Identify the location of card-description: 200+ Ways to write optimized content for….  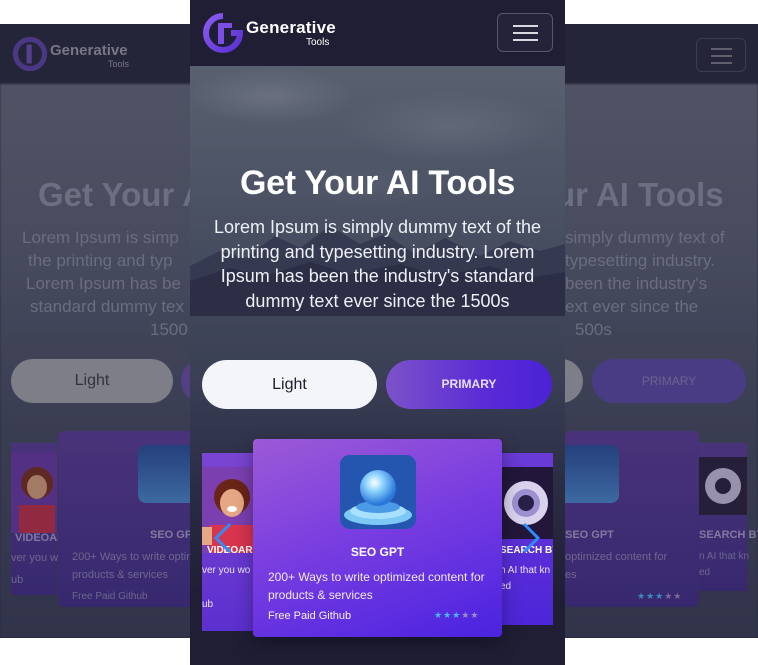
(376, 586).